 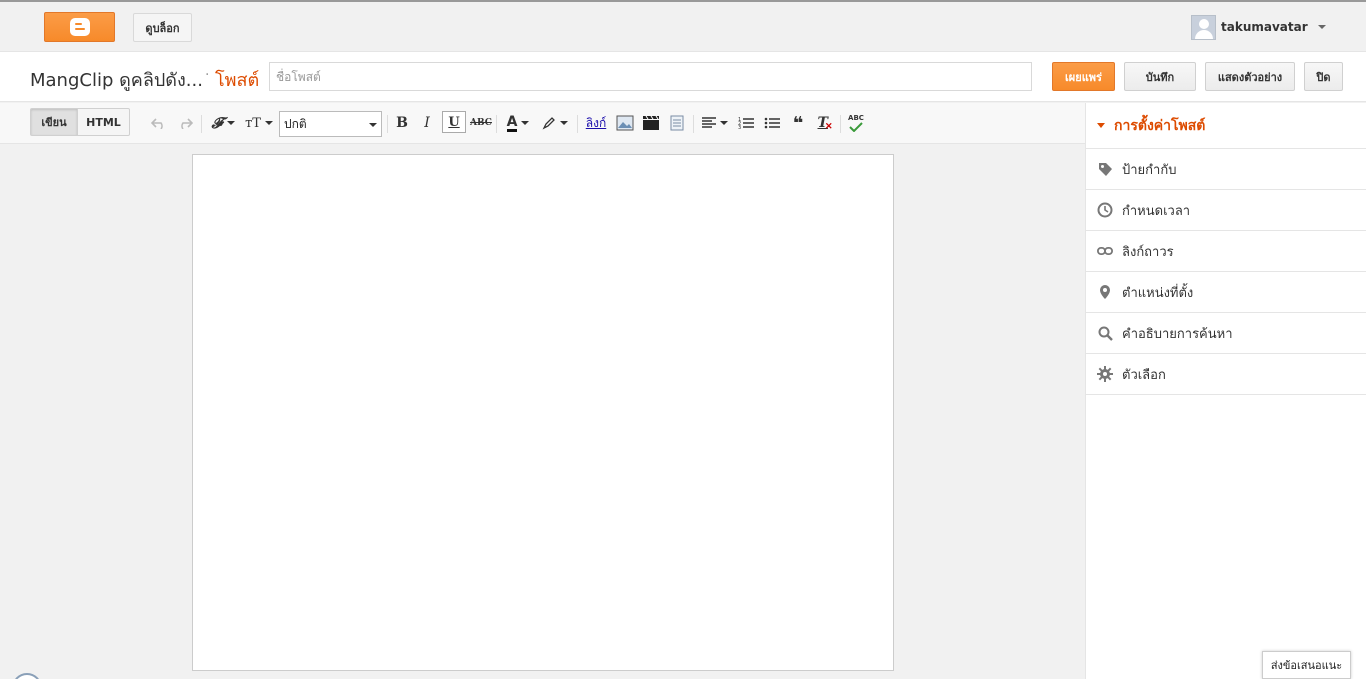 What do you see at coordinates (1226, 210) in the screenshot?
I see `sidebar-item-schedule: กำหนดเวลา` at bounding box center [1226, 210].